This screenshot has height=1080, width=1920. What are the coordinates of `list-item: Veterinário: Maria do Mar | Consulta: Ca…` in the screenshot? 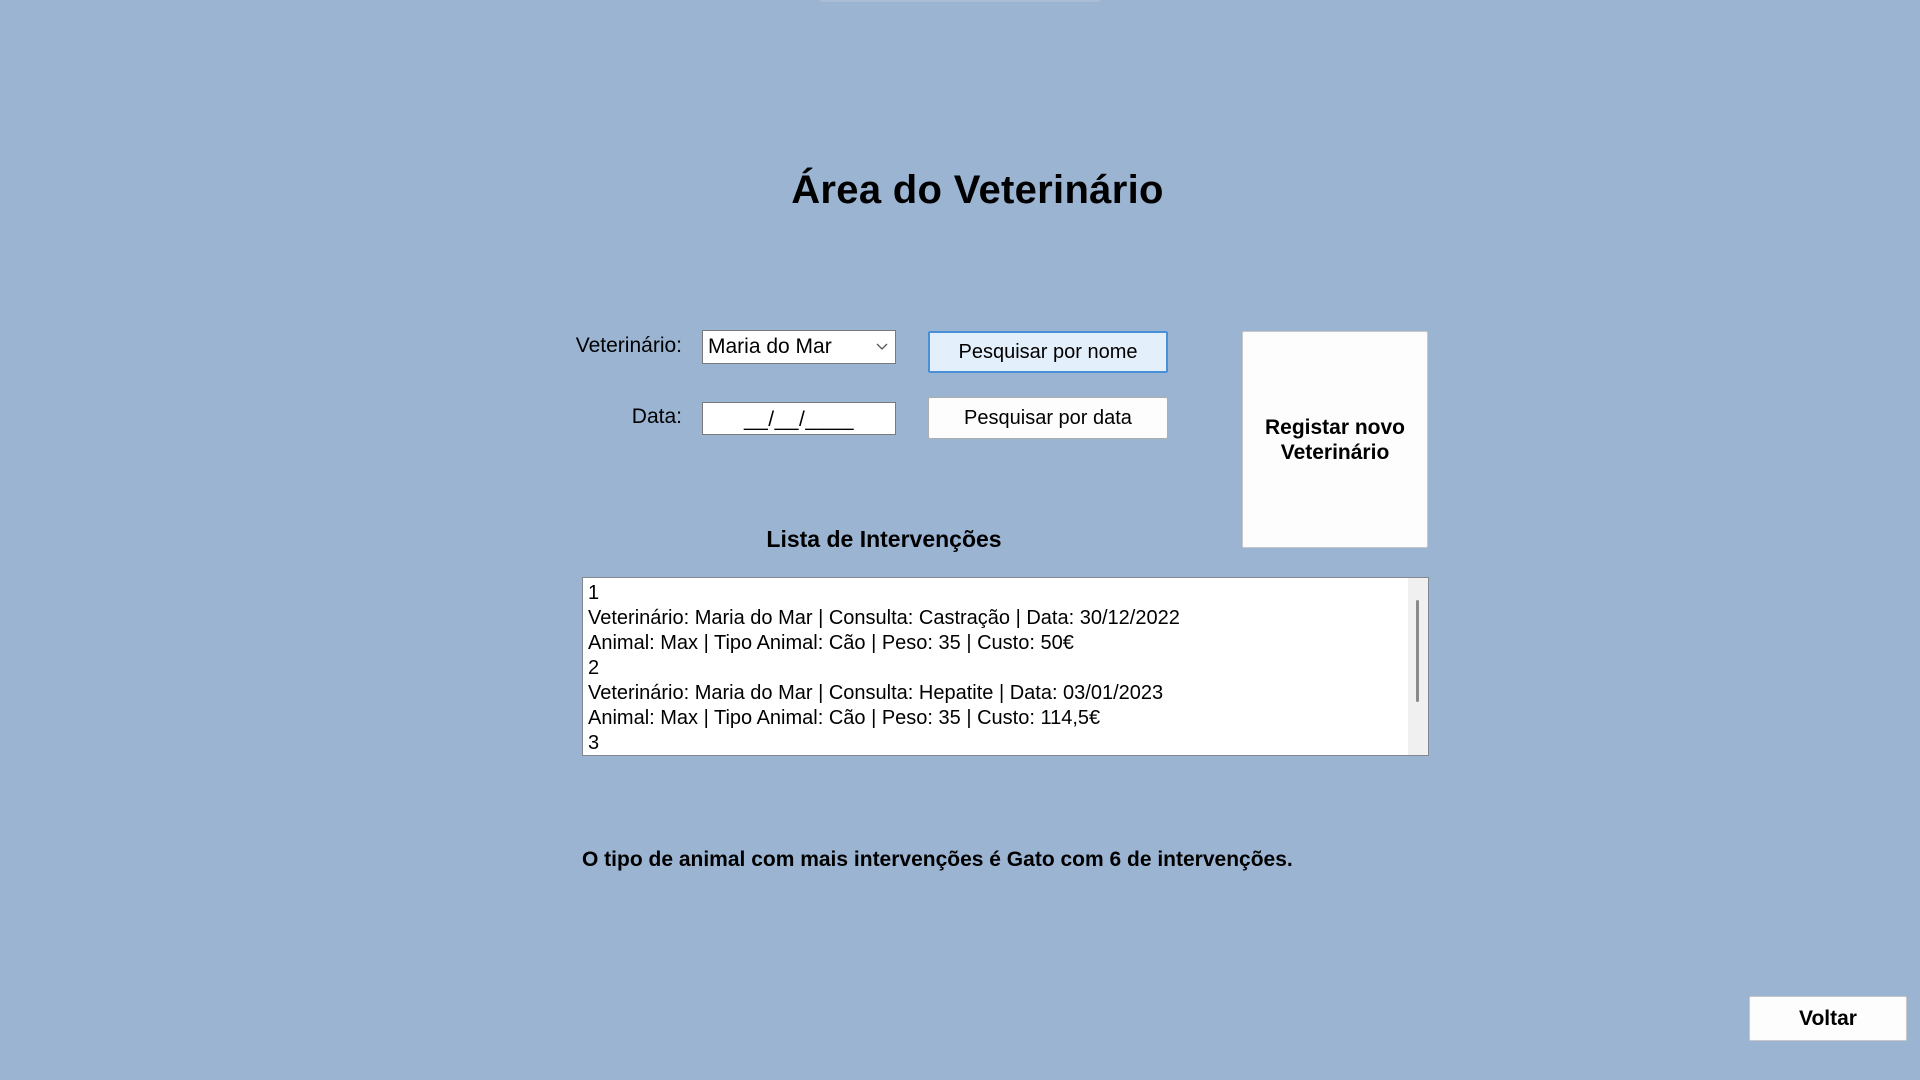 It's located at (884, 618).